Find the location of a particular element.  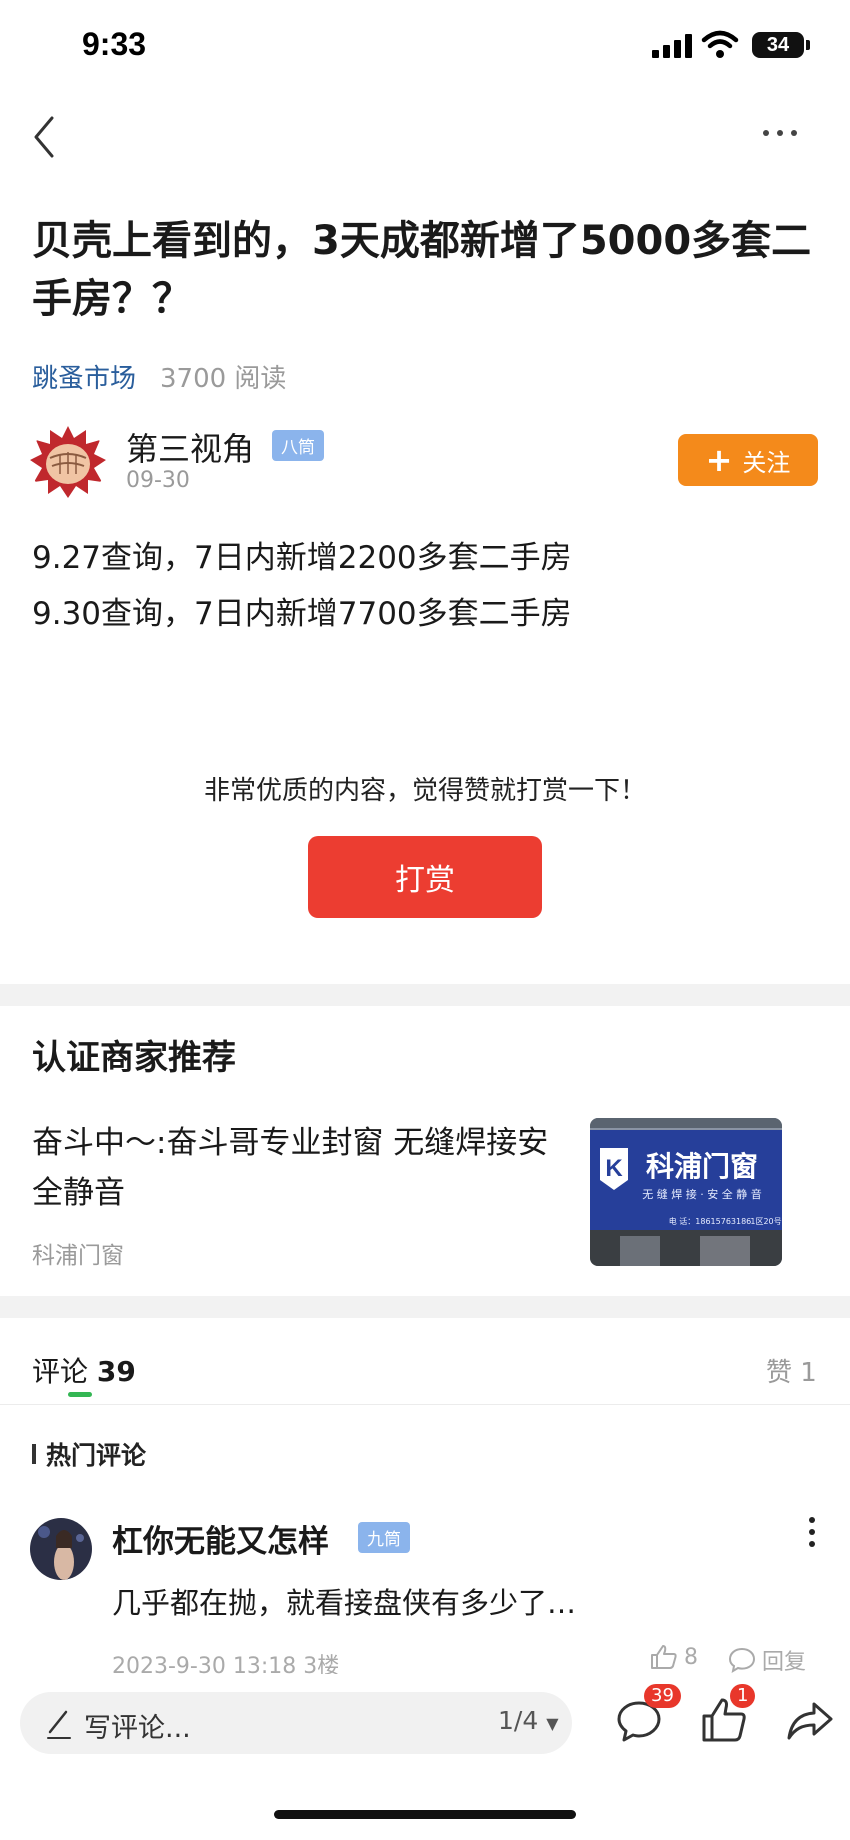

active-tab-indicator is located at coordinates (80, 1394).